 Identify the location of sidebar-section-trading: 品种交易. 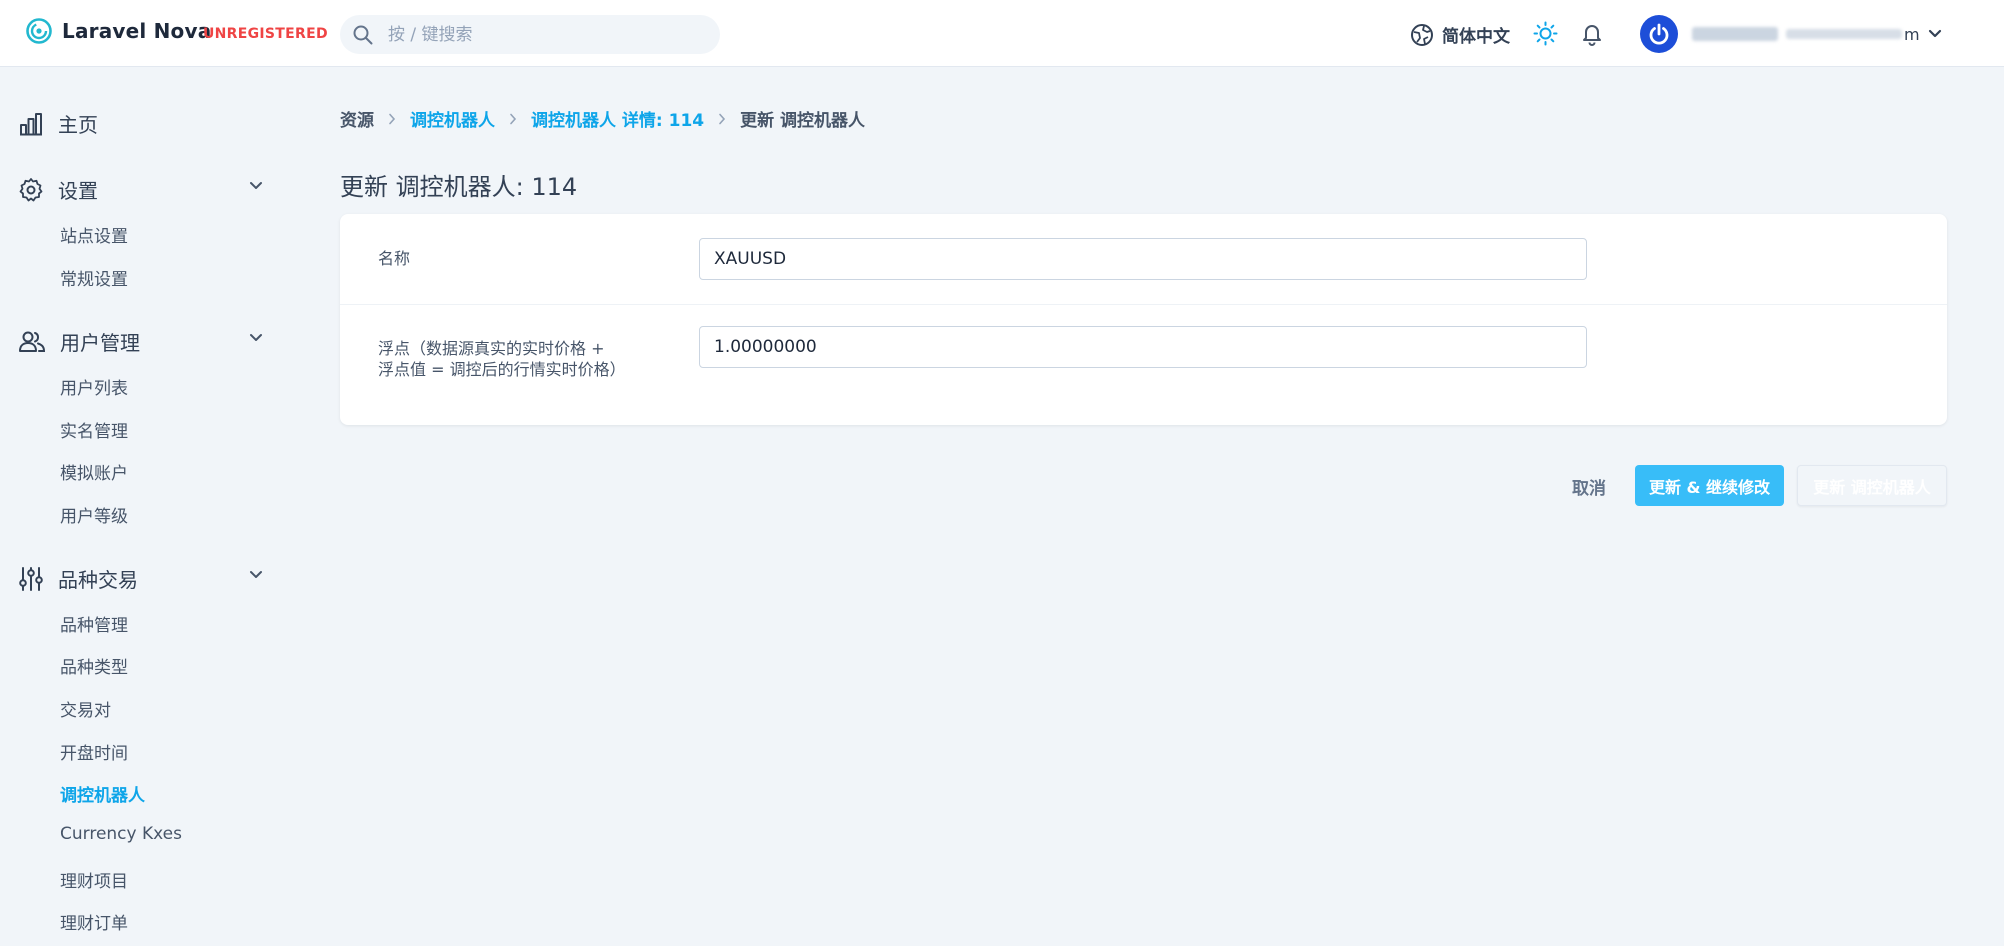
(140, 578).